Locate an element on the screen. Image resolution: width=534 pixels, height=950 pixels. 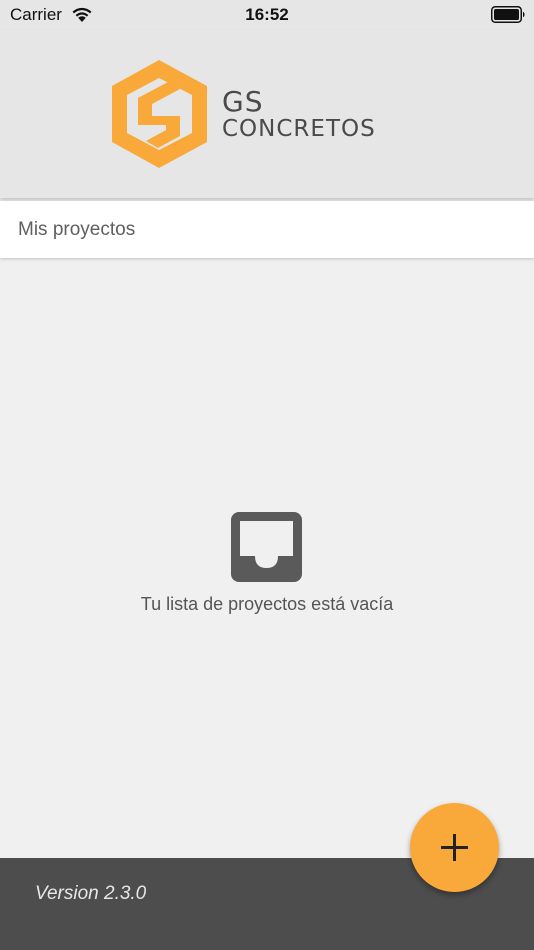
version-label: Version 2.3.0 is located at coordinates (91, 893).